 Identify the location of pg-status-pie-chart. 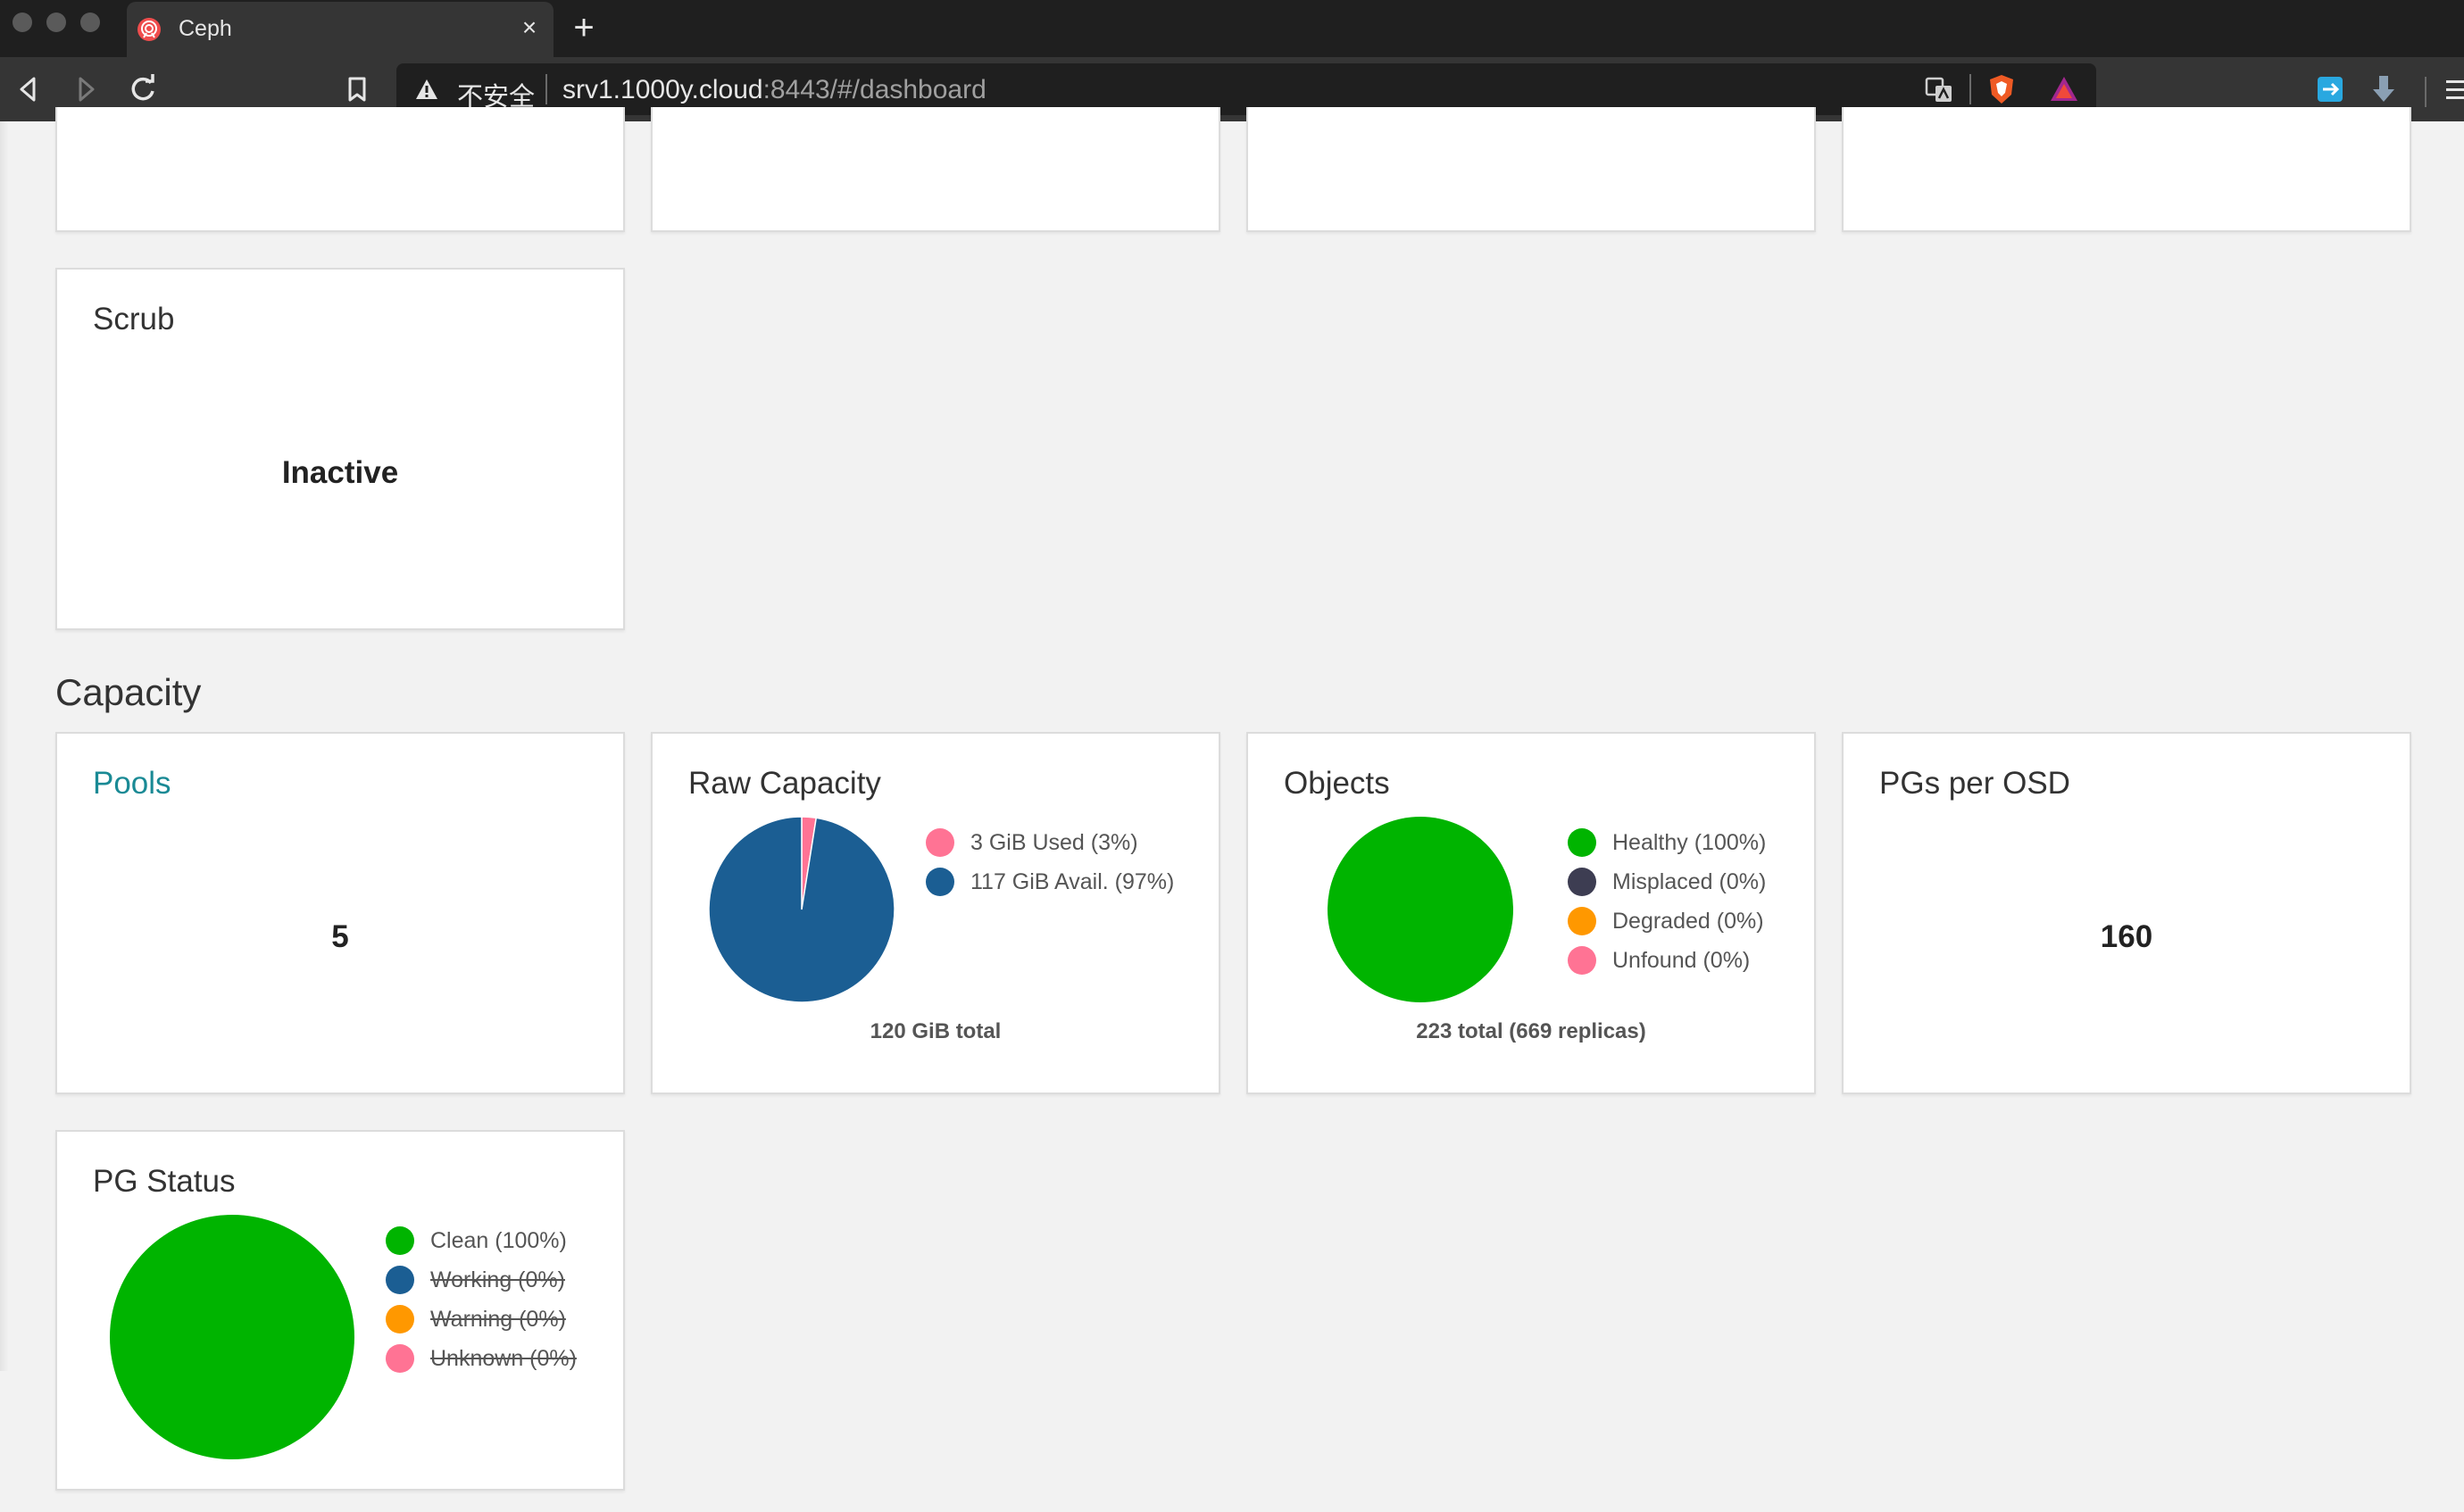
(232, 1337).